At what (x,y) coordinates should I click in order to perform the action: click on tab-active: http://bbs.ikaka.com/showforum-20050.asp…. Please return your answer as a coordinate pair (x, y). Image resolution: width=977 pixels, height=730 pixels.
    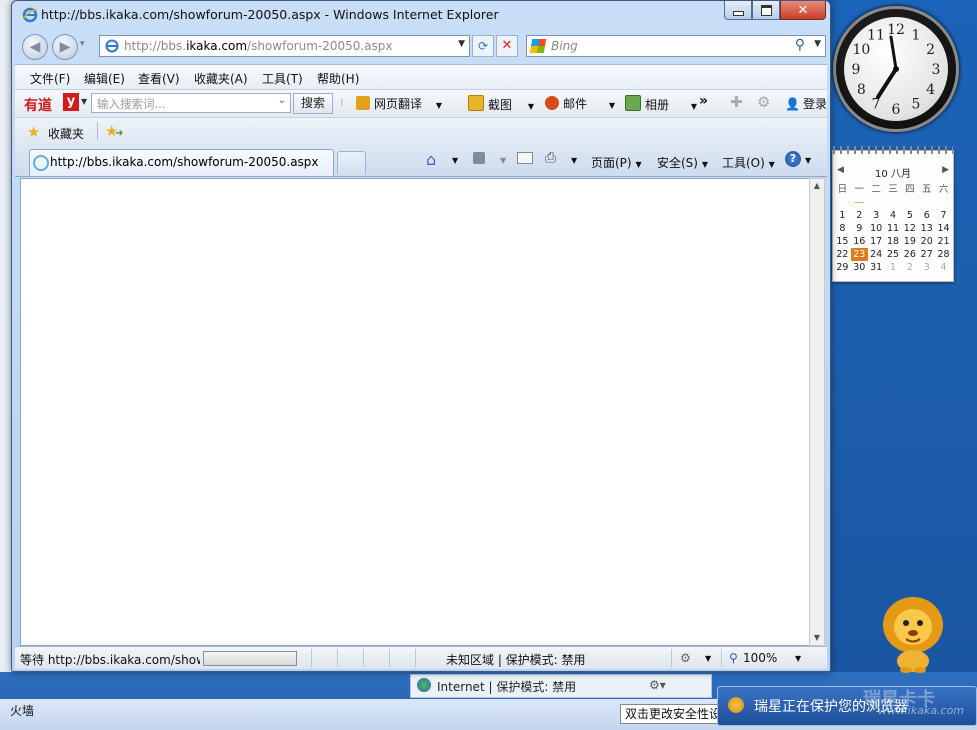
    Looking at the image, I should click on (181, 162).